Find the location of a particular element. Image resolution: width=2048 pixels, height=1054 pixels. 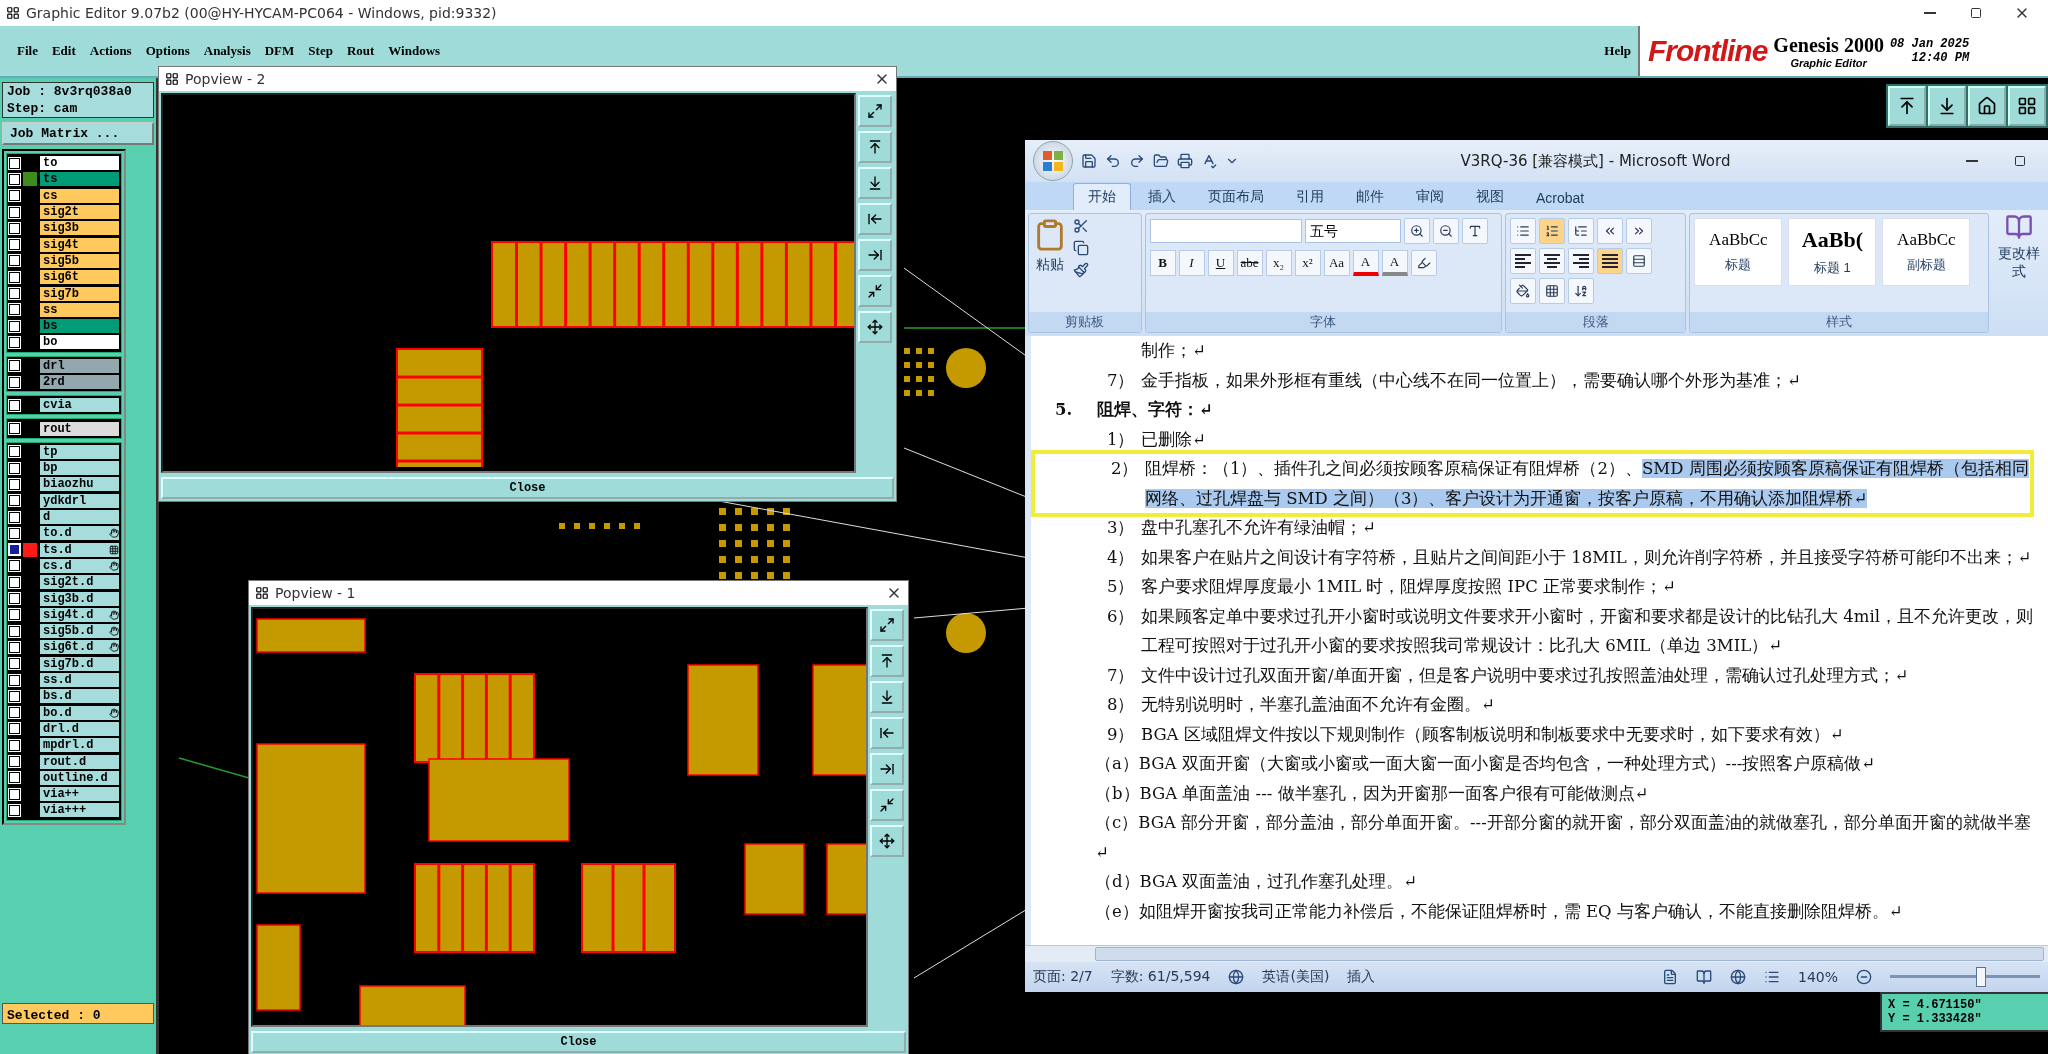

style-preset: AaBb( 标题 1 is located at coordinates (1832, 252).